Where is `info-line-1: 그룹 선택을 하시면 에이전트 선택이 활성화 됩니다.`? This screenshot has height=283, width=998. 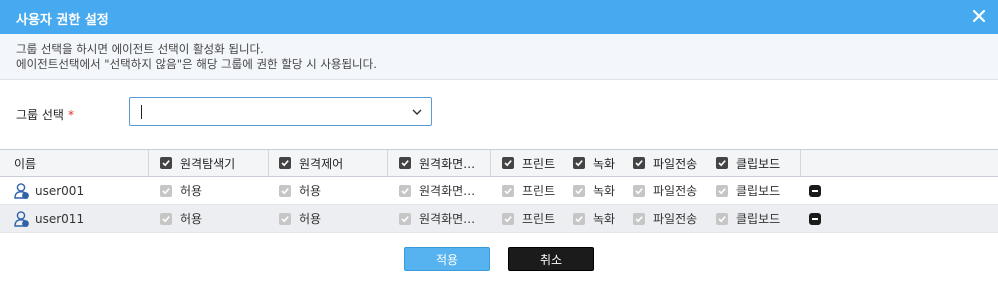 info-line-1: 그룹 선택을 하시면 에이전트 선택이 활성화 됩니다. is located at coordinates (140, 49).